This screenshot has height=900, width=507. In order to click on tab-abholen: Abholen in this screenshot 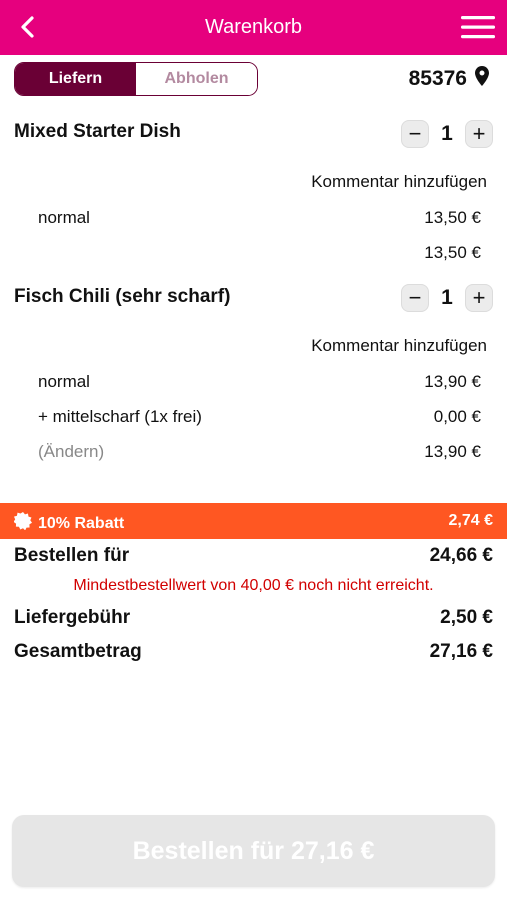, I will do `click(196, 79)`.